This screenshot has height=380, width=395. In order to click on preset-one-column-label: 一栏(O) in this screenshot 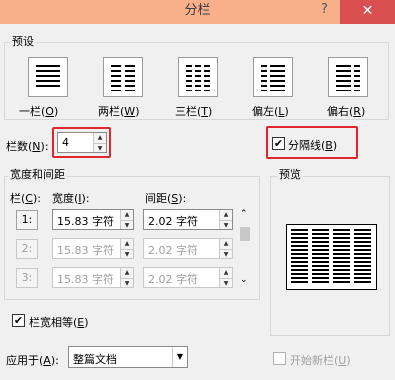, I will do `click(38, 111)`.